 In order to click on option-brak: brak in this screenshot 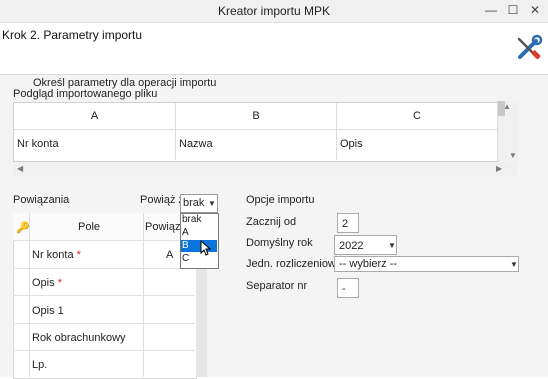, I will do `click(199, 220)`.